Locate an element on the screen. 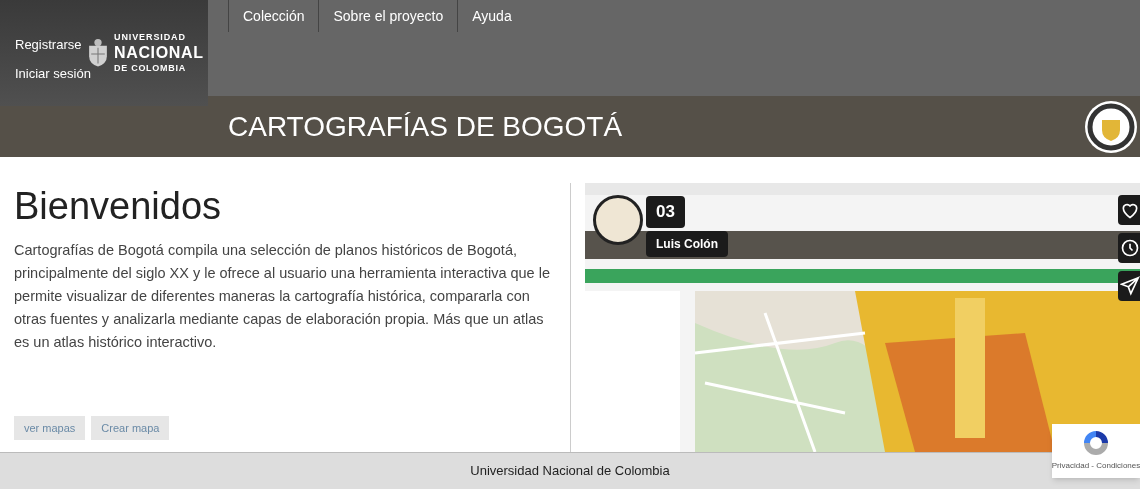  footer-text: Universidad Nacional de Colombia is located at coordinates (570, 471).